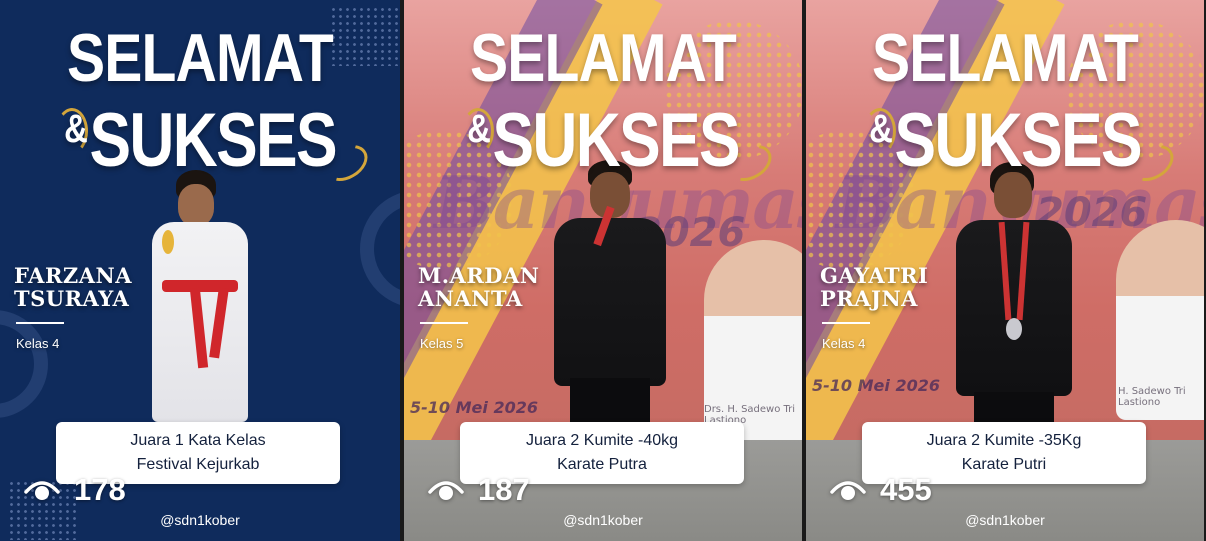  I want to click on student-name: M.ARDAN ANANTA, so click(479, 287).